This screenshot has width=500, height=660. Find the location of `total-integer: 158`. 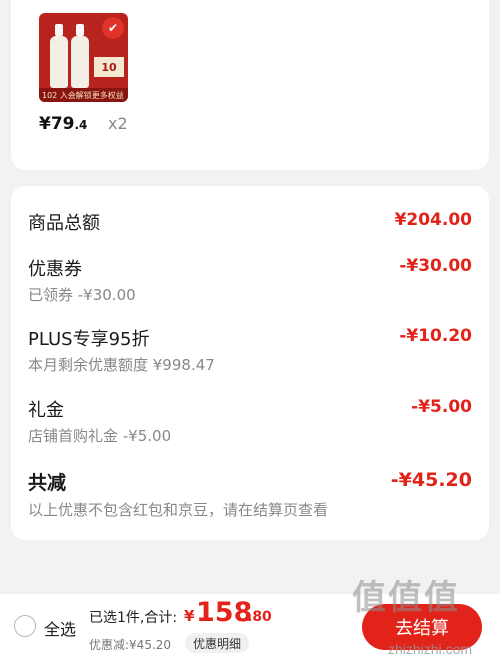

total-integer: 158 is located at coordinates (224, 612).